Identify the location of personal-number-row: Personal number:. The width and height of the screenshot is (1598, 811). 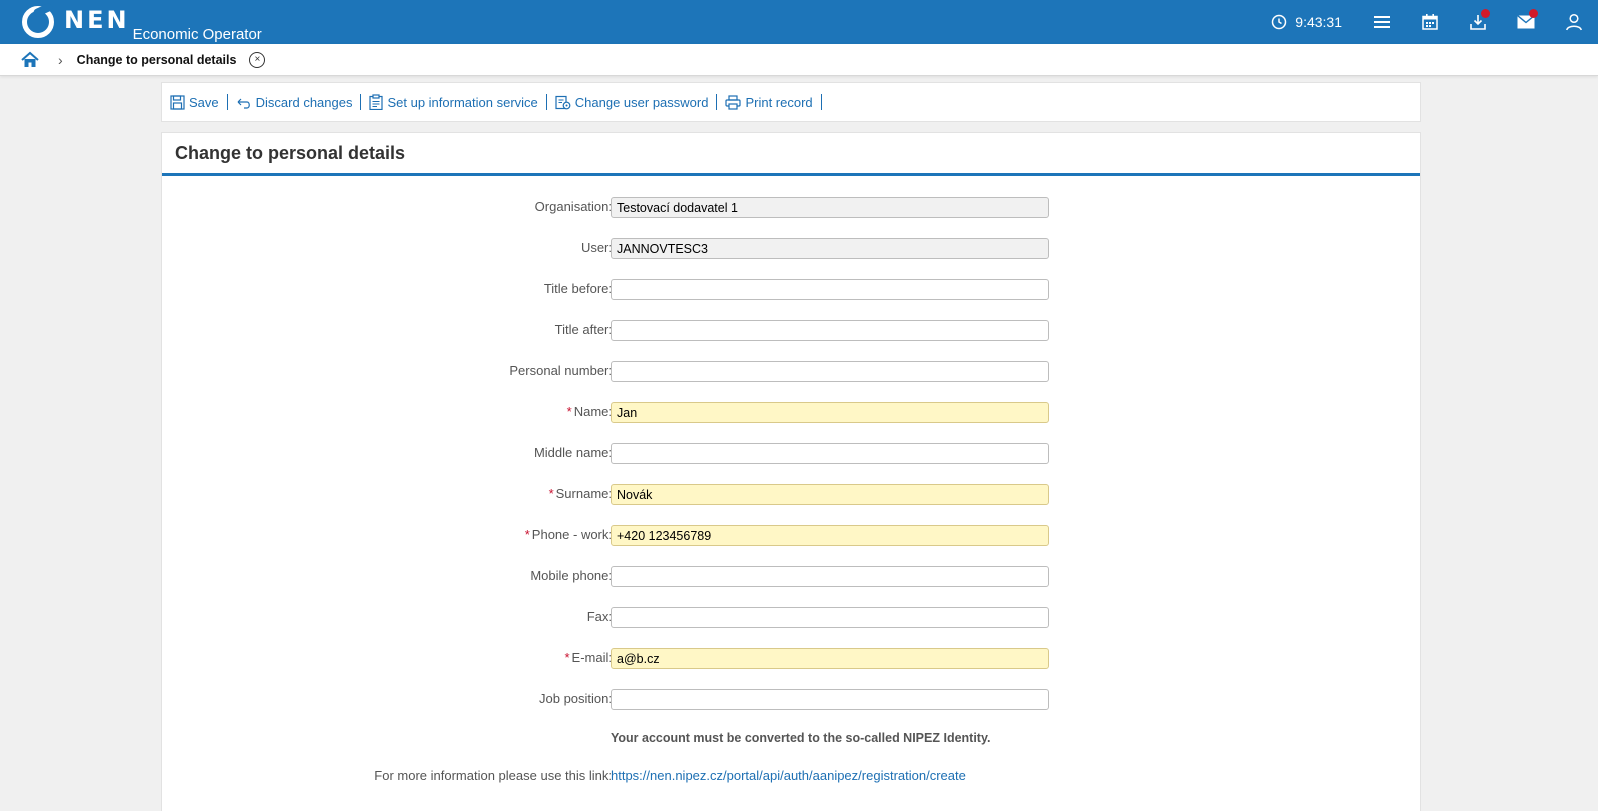
(792, 372).